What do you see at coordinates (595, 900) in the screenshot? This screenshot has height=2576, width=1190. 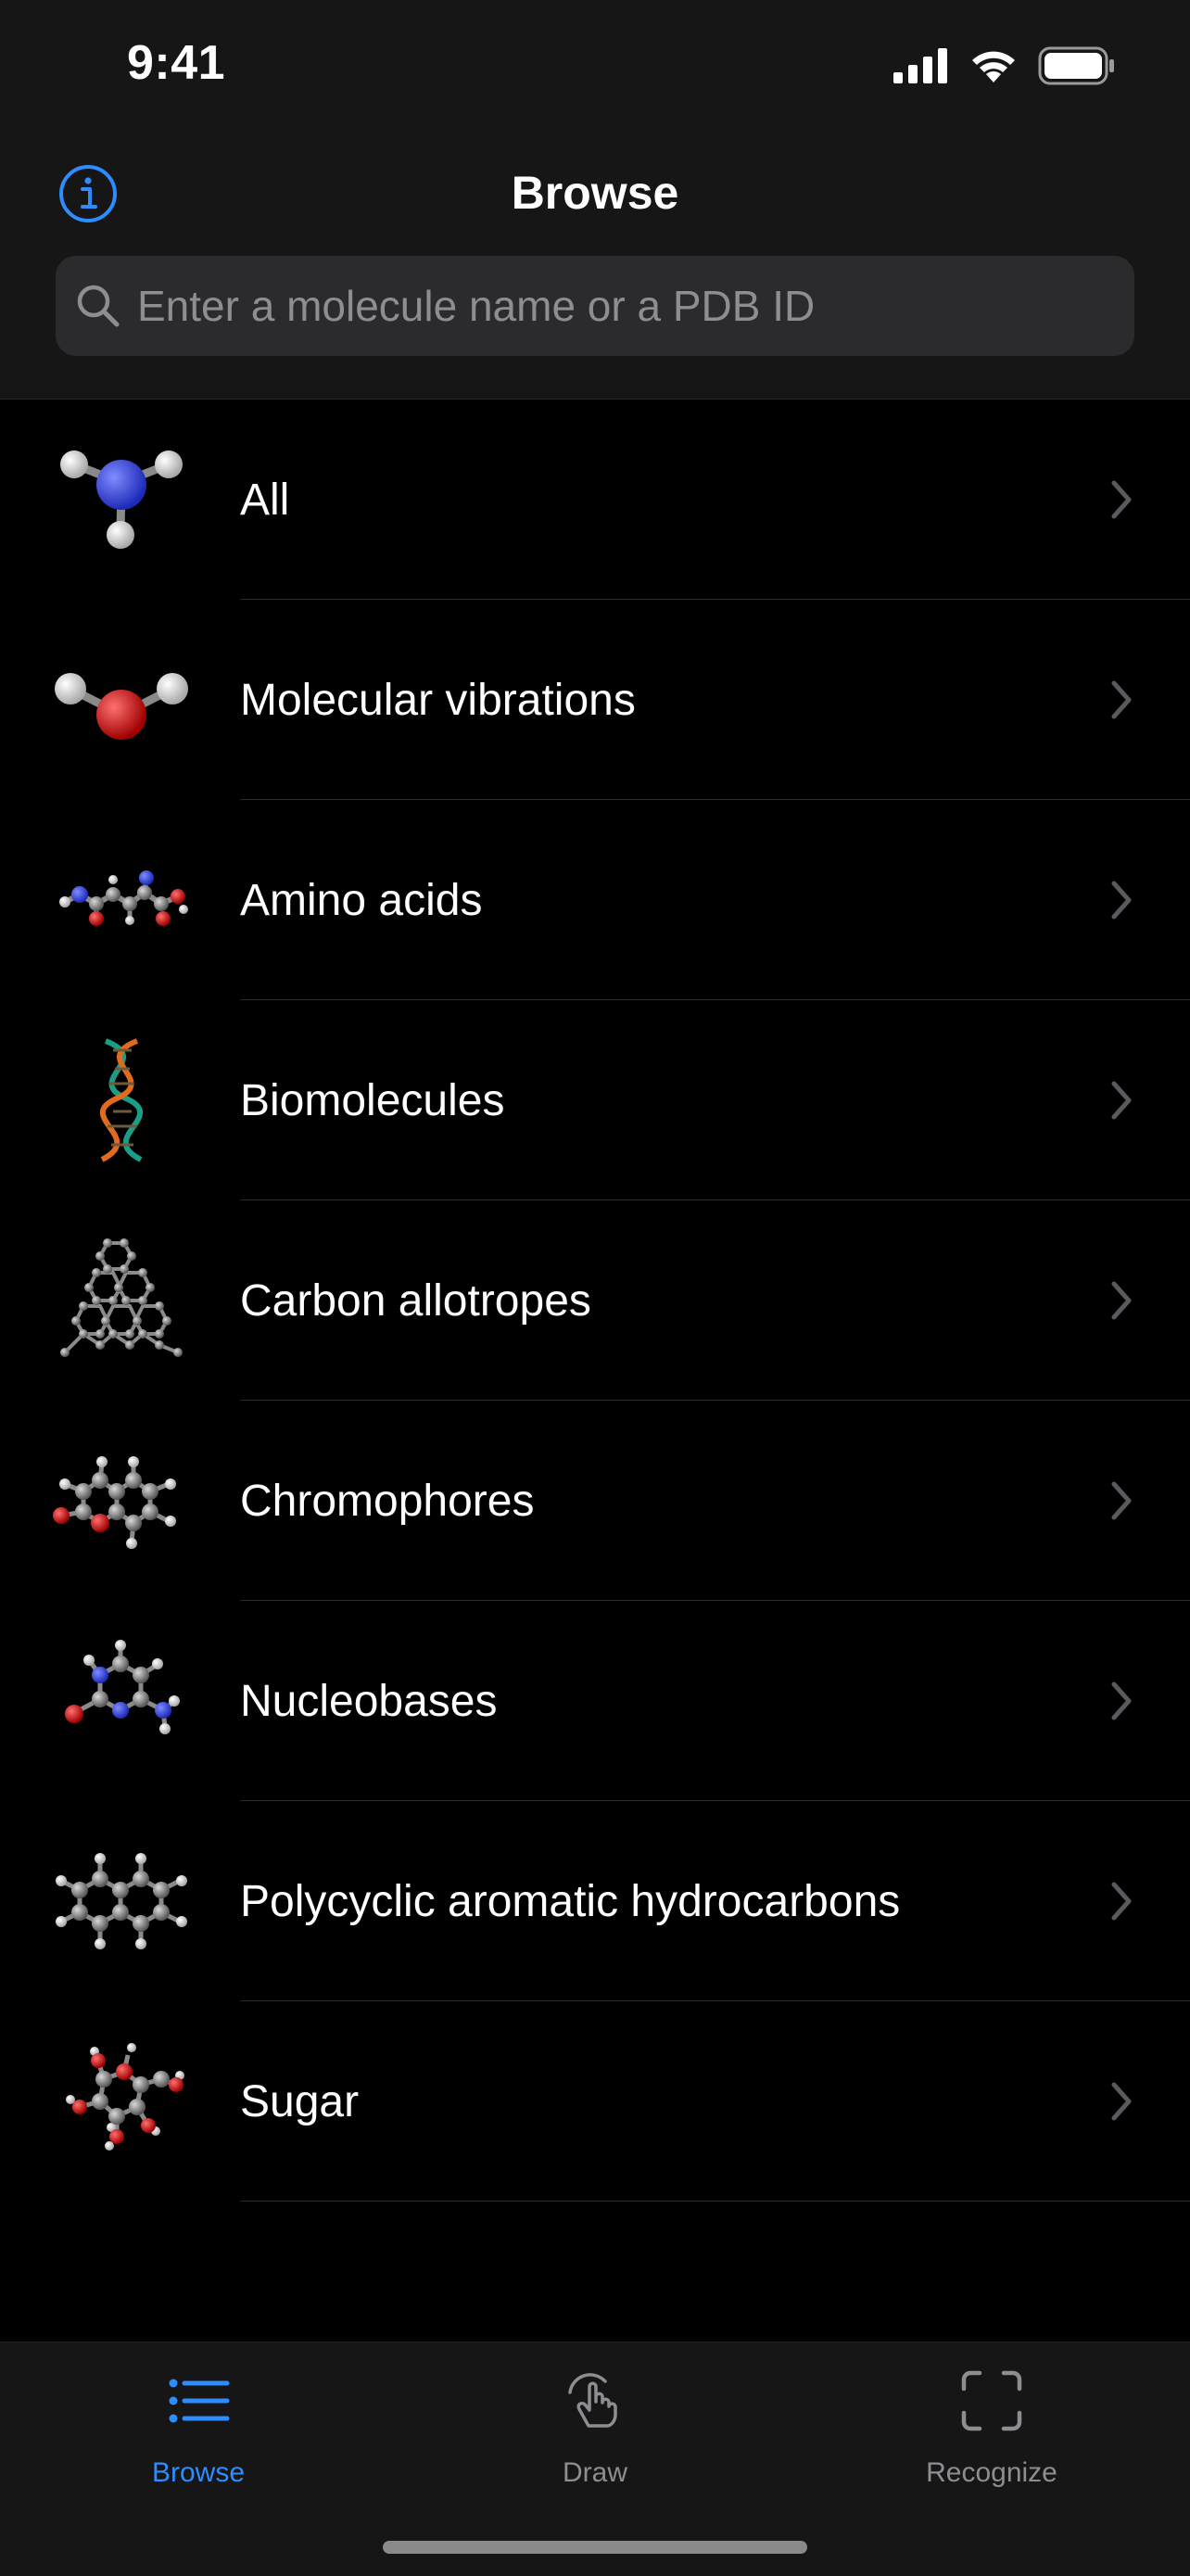 I see `list-item-amino-acids: Amino acids` at bounding box center [595, 900].